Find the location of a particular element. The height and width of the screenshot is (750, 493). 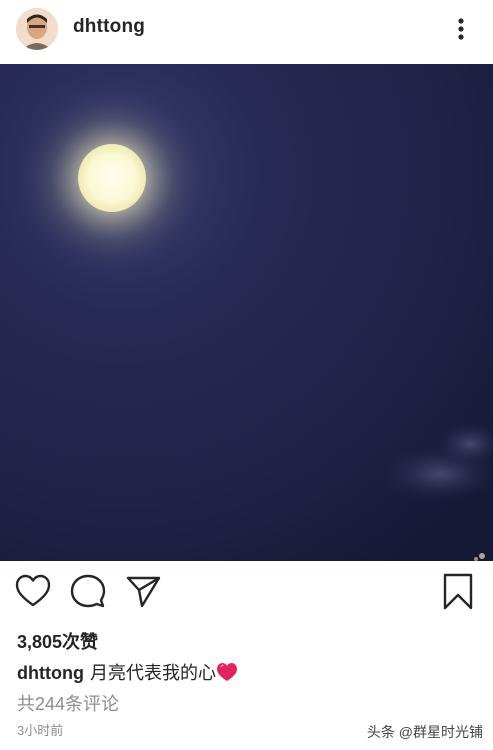

comment-bubble-icon is located at coordinates (88, 592).